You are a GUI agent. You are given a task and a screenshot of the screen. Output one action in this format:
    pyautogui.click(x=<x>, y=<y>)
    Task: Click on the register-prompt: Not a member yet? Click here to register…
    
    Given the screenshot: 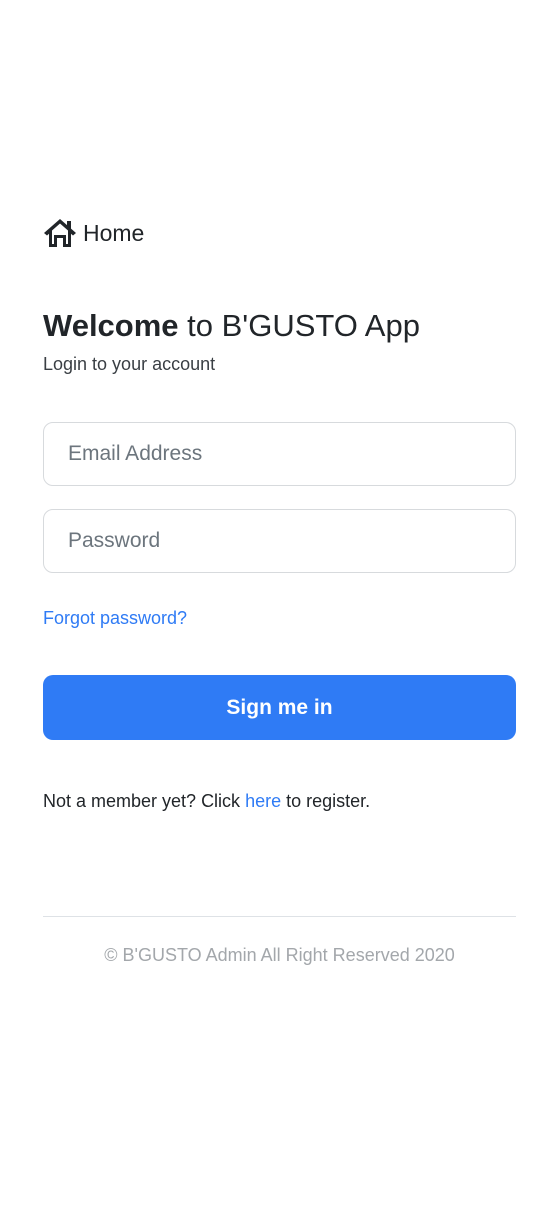 What is the action you would take?
    pyautogui.click(x=206, y=801)
    